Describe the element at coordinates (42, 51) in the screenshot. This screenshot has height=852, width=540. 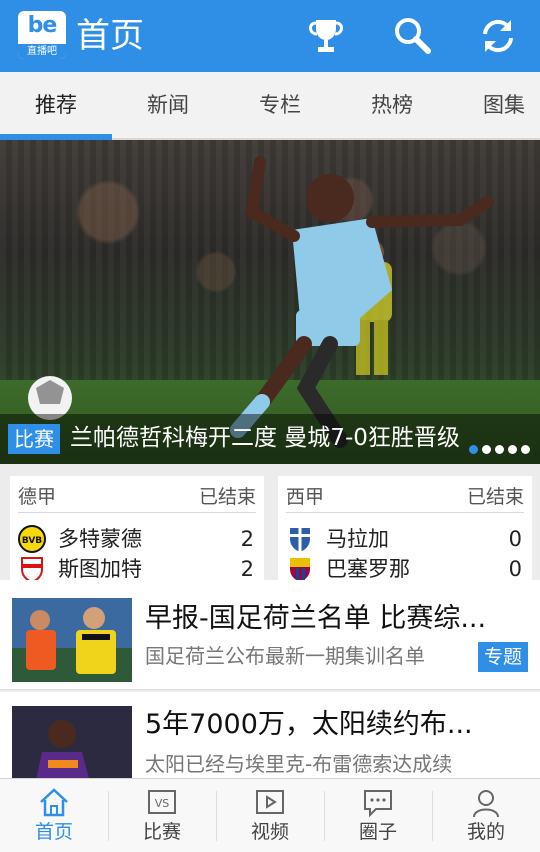
I see `logo-subtitle: 直播吧` at that location.